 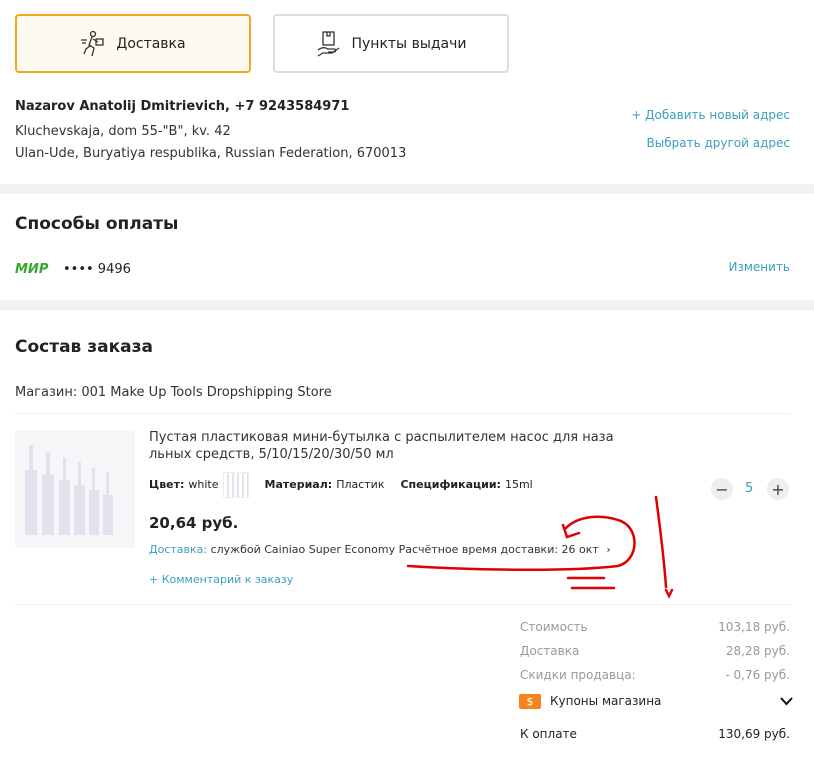 What do you see at coordinates (754, 627) in the screenshot?
I see `cost-value: 103,18 руб.` at bounding box center [754, 627].